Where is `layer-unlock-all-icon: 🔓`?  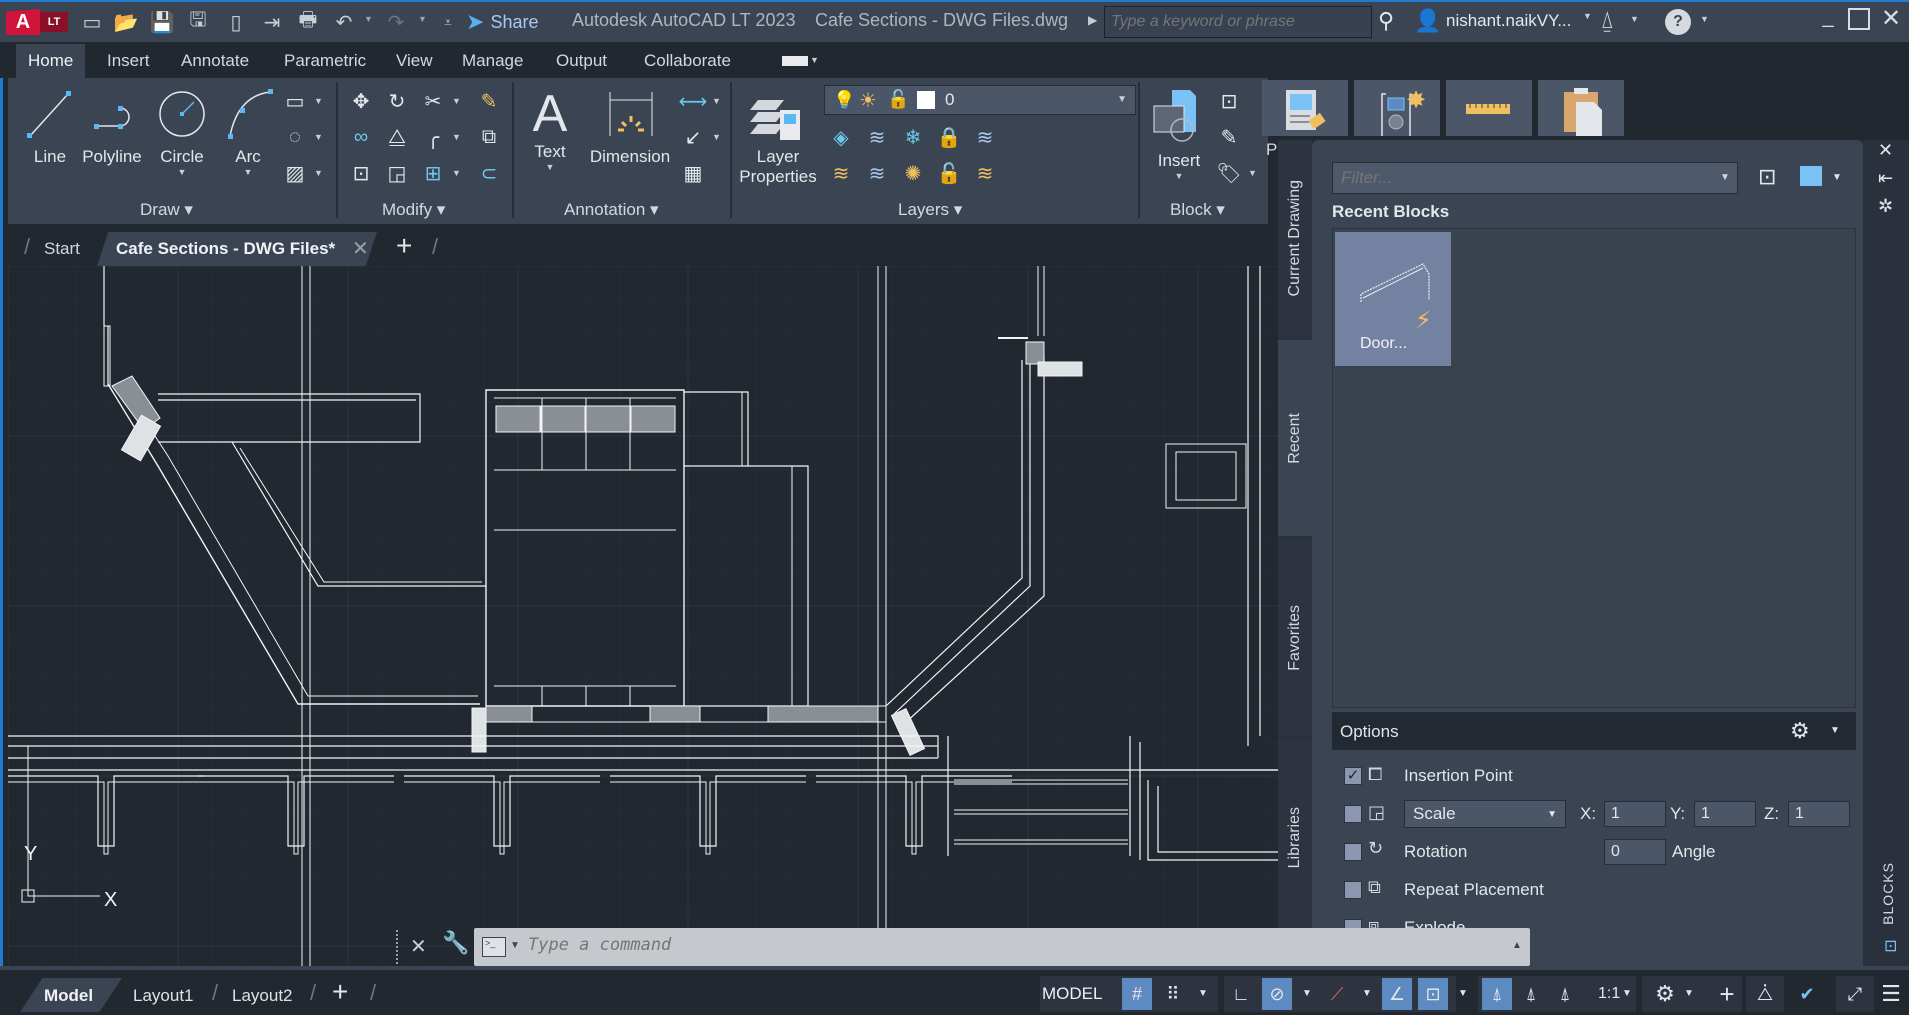 layer-unlock-all-icon: 🔓 is located at coordinates (949, 173).